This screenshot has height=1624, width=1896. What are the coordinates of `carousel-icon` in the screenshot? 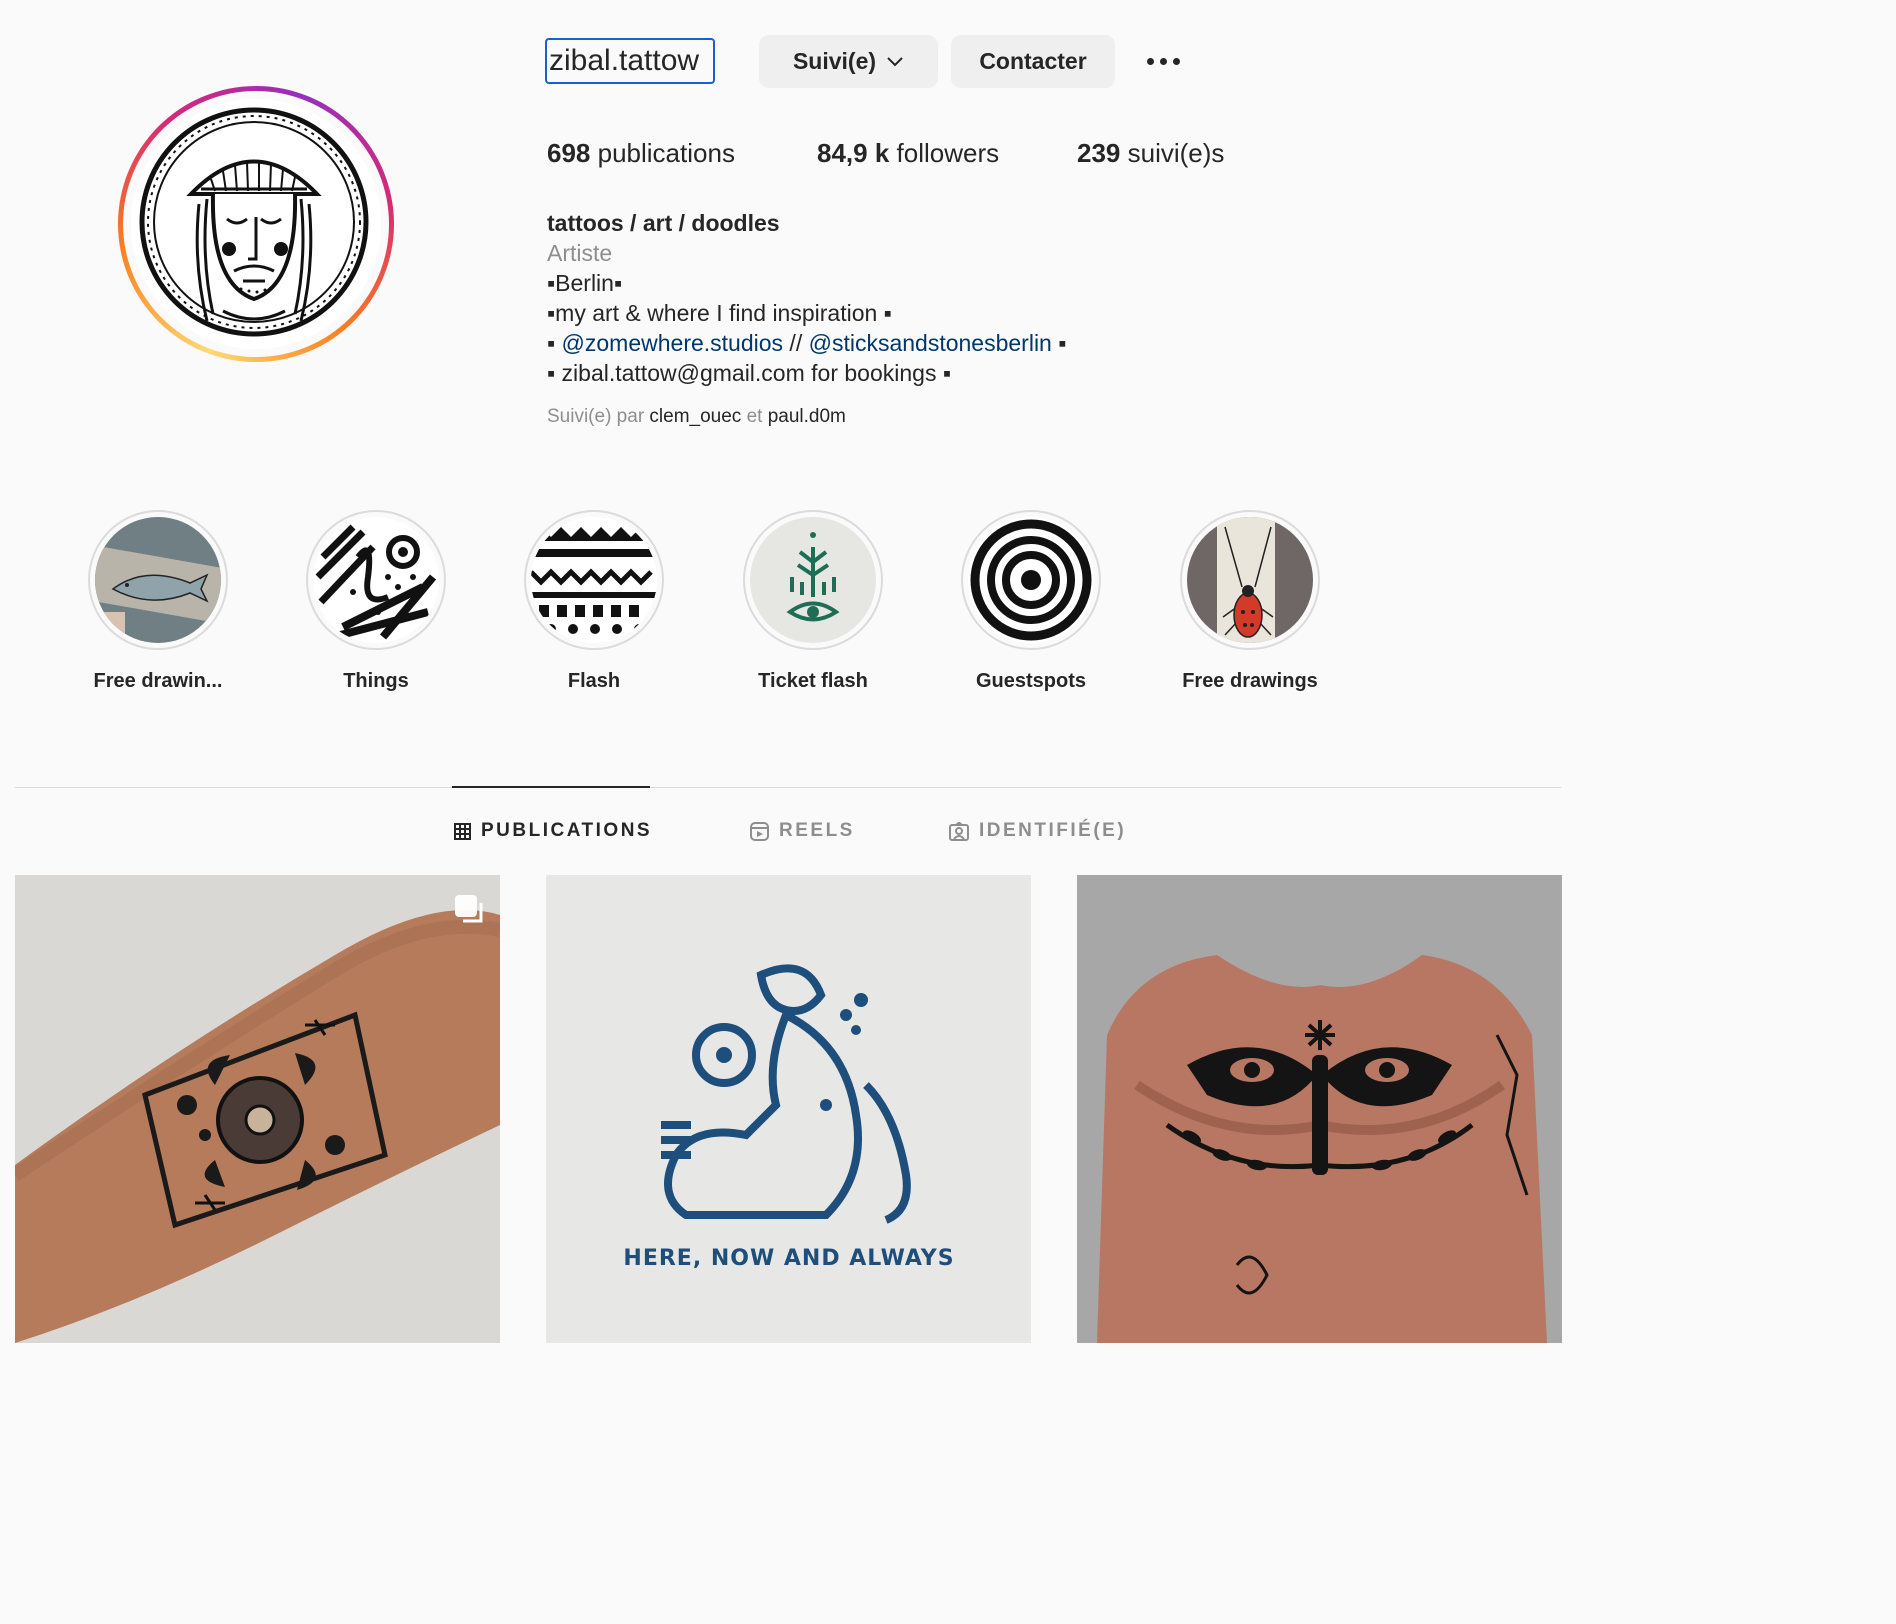 It's located at (466, 906).